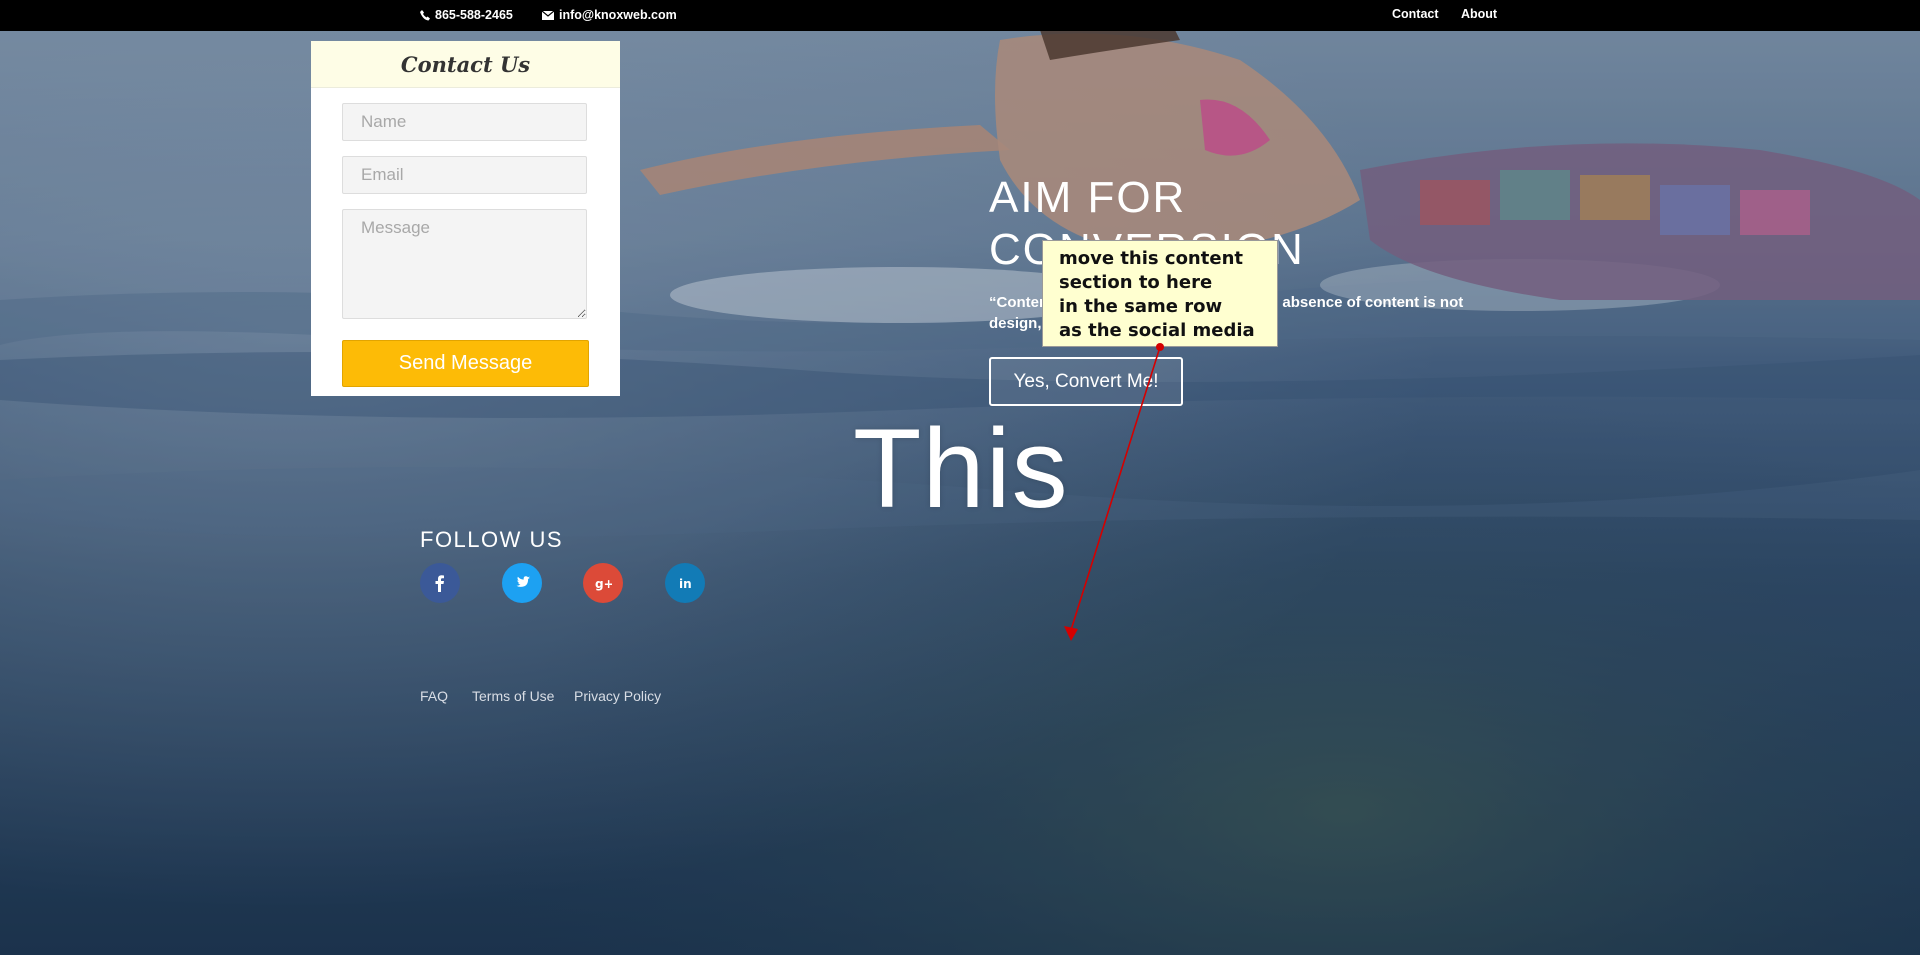 Image resolution: width=1920 pixels, height=955 pixels. Describe the element at coordinates (1479, 14) in the screenshot. I see `nav-link-about: About` at that location.